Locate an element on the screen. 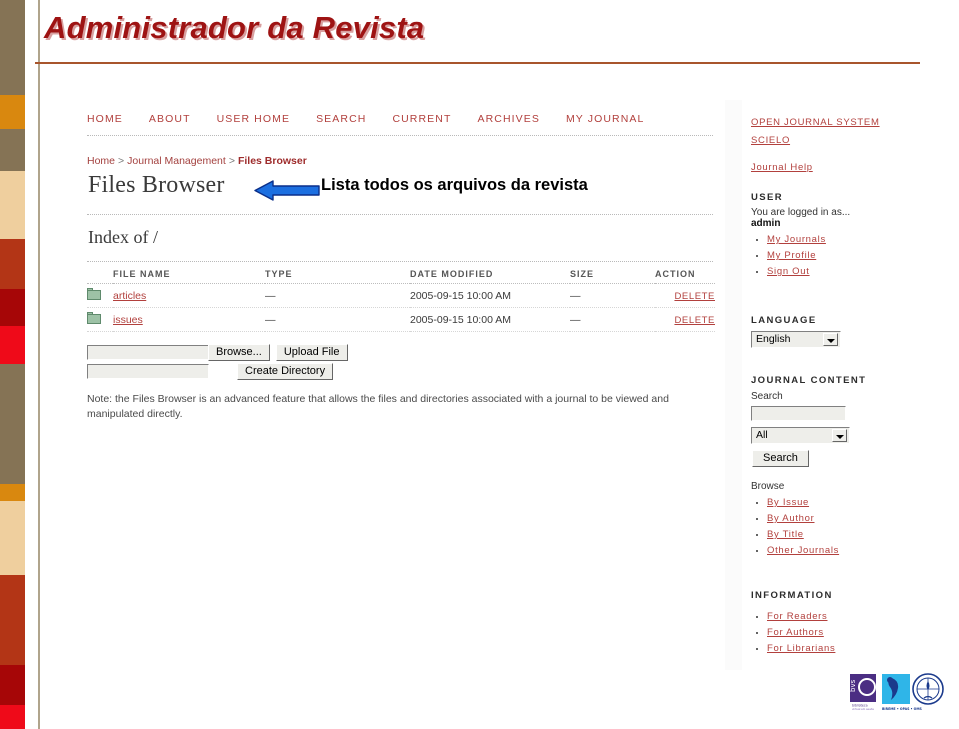 Image resolution: width=959 pixels, height=729 pixels. search-button: Search is located at coordinates (780, 459).